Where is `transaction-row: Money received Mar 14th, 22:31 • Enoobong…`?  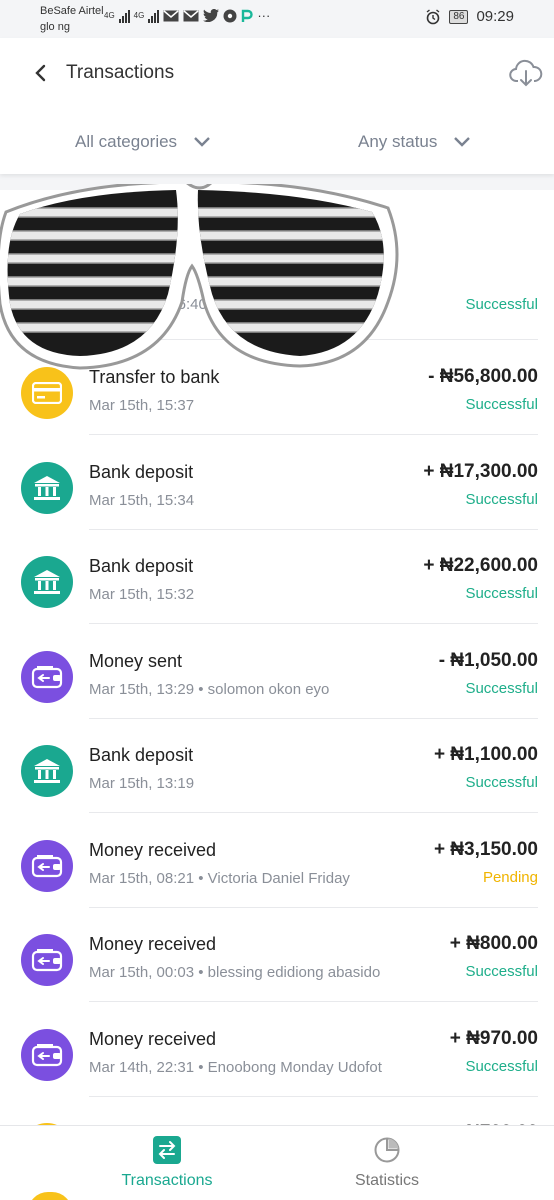 transaction-row: Money received Mar 14th, 22:31 • Enoobong… is located at coordinates (277, 1049).